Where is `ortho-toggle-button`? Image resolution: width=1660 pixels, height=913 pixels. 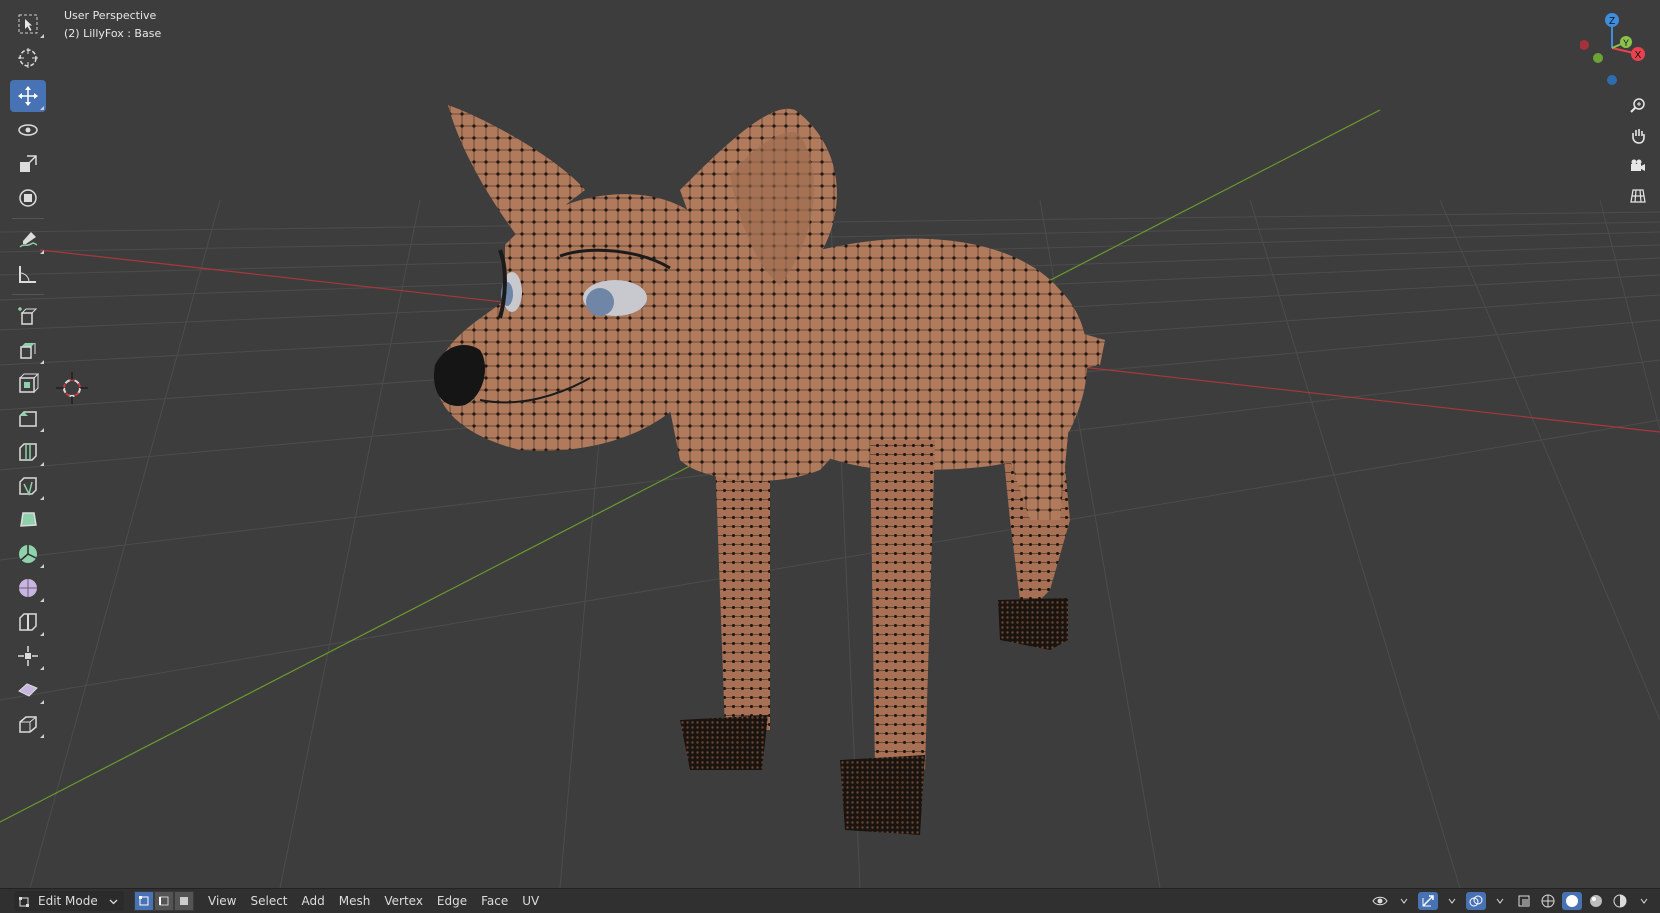
ortho-toggle-button is located at coordinates (1638, 196).